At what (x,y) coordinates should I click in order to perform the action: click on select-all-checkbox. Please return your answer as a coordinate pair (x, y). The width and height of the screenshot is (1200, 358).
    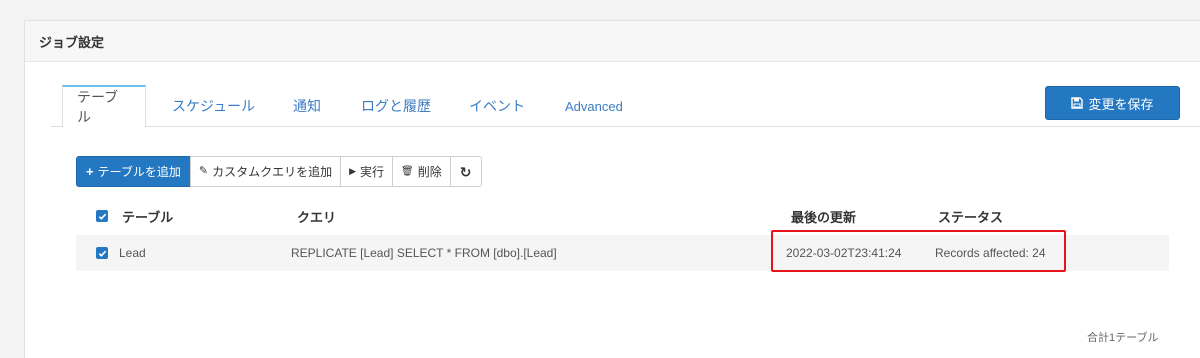
    Looking at the image, I should click on (102, 216).